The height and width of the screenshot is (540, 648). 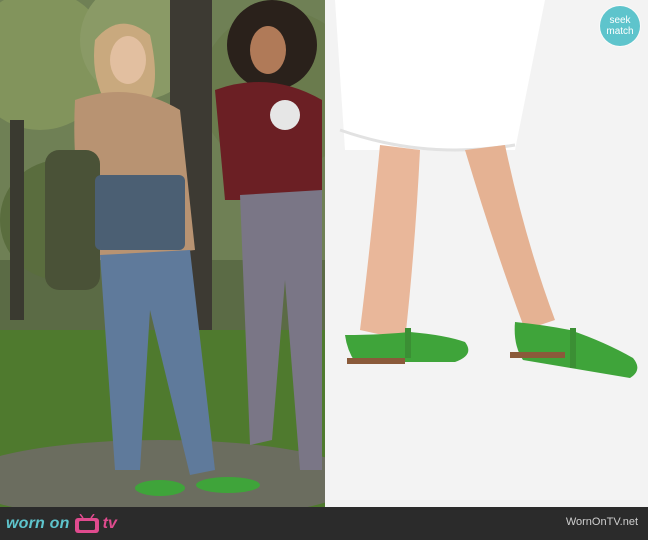 I want to click on site-logo: worn on tv, so click(x=61, y=524).